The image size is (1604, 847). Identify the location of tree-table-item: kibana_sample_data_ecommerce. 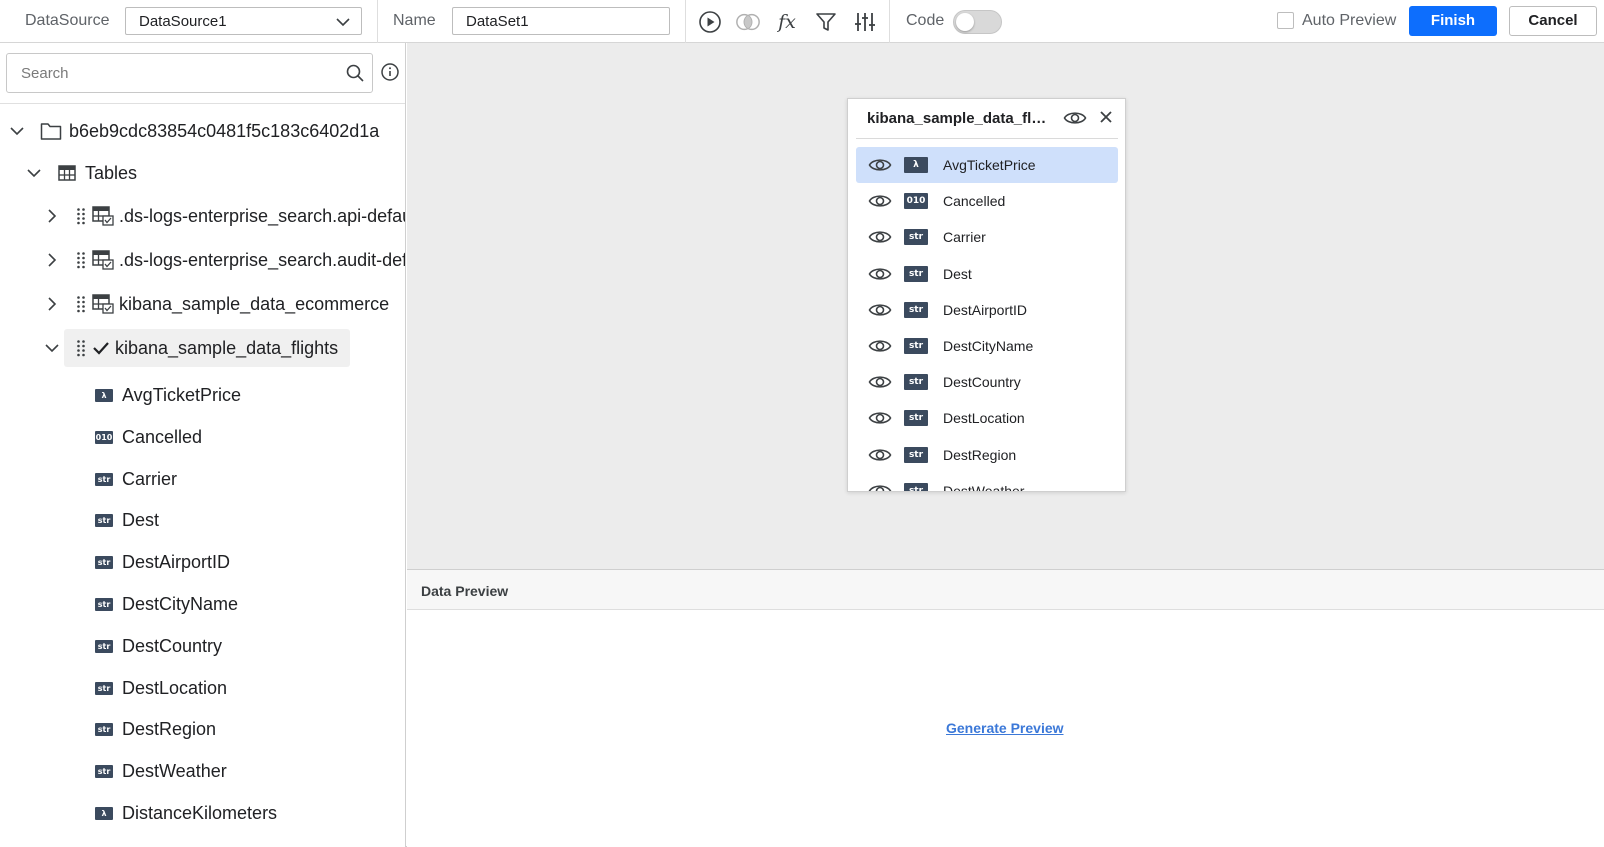
(226, 304).